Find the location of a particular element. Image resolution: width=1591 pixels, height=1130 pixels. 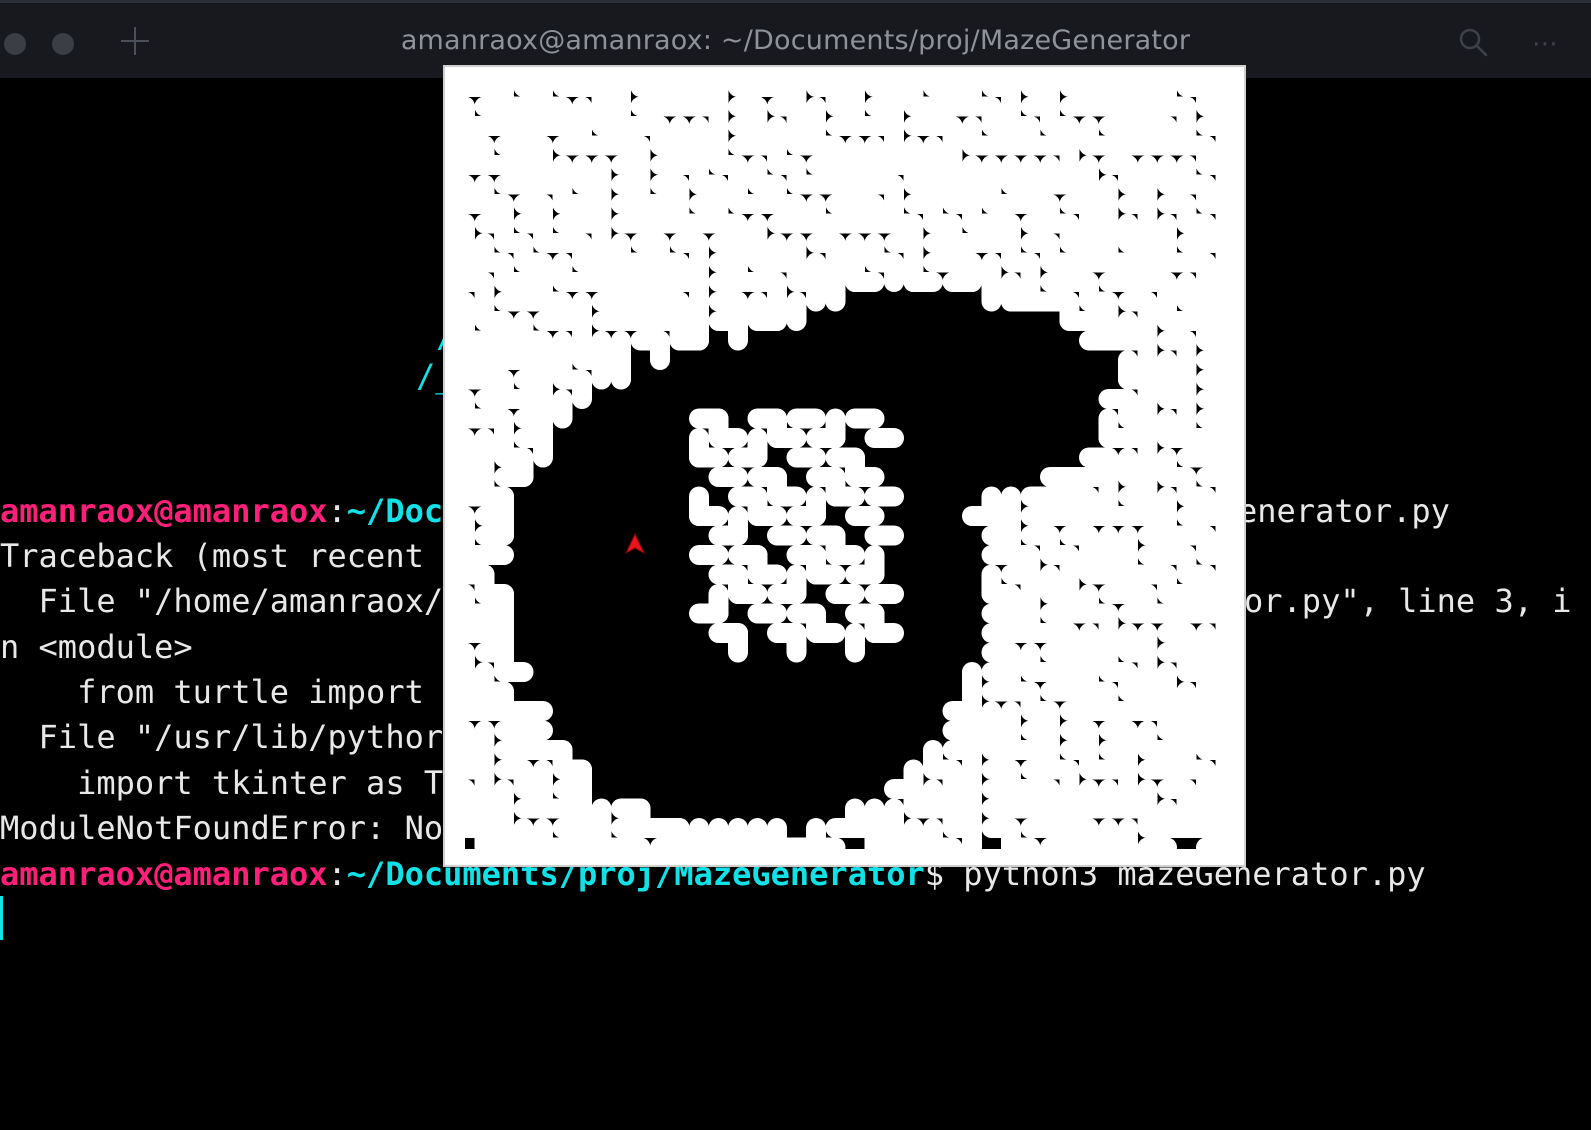

traceback-line: Traceback (most recent is located at coordinates (212, 556).